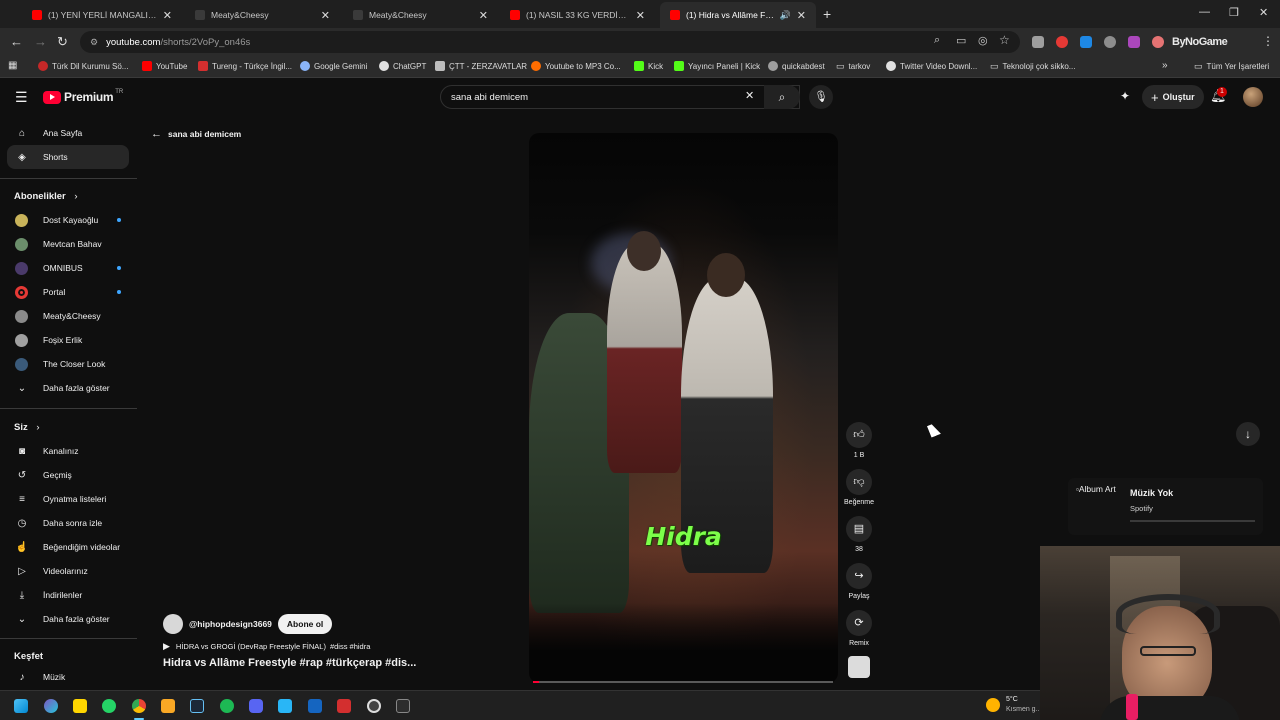 The image size is (1280, 720). What do you see at coordinates (827, 14) in the screenshot?
I see `new-tab-button: +` at bounding box center [827, 14].